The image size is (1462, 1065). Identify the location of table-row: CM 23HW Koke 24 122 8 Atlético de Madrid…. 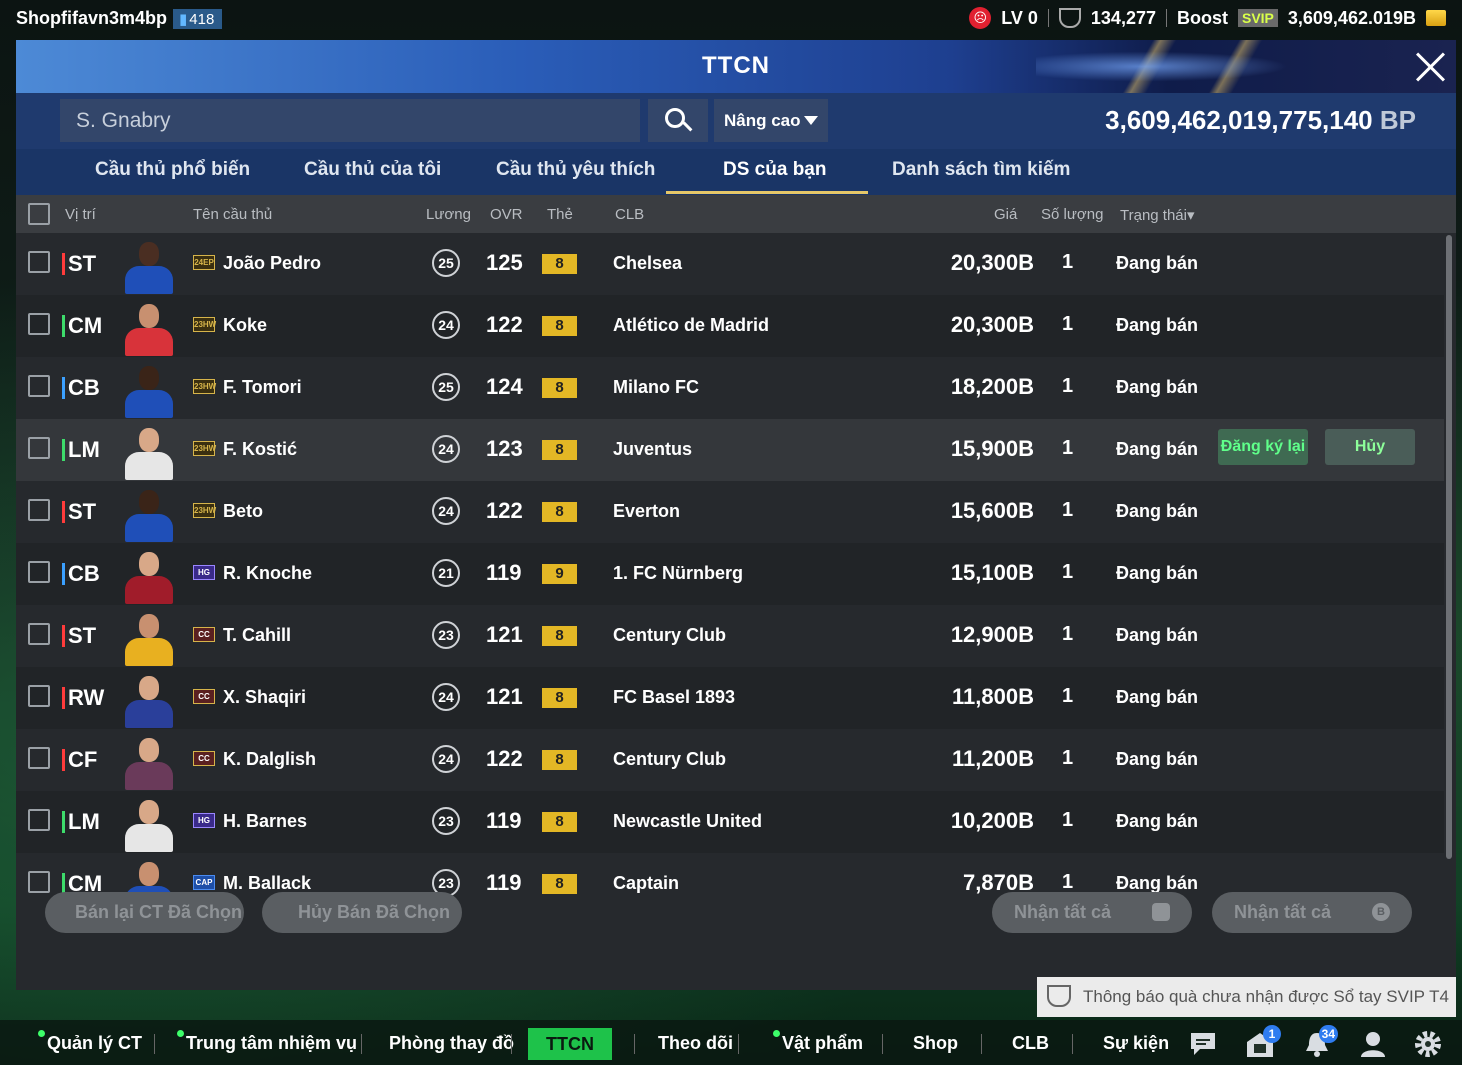
(730, 326).